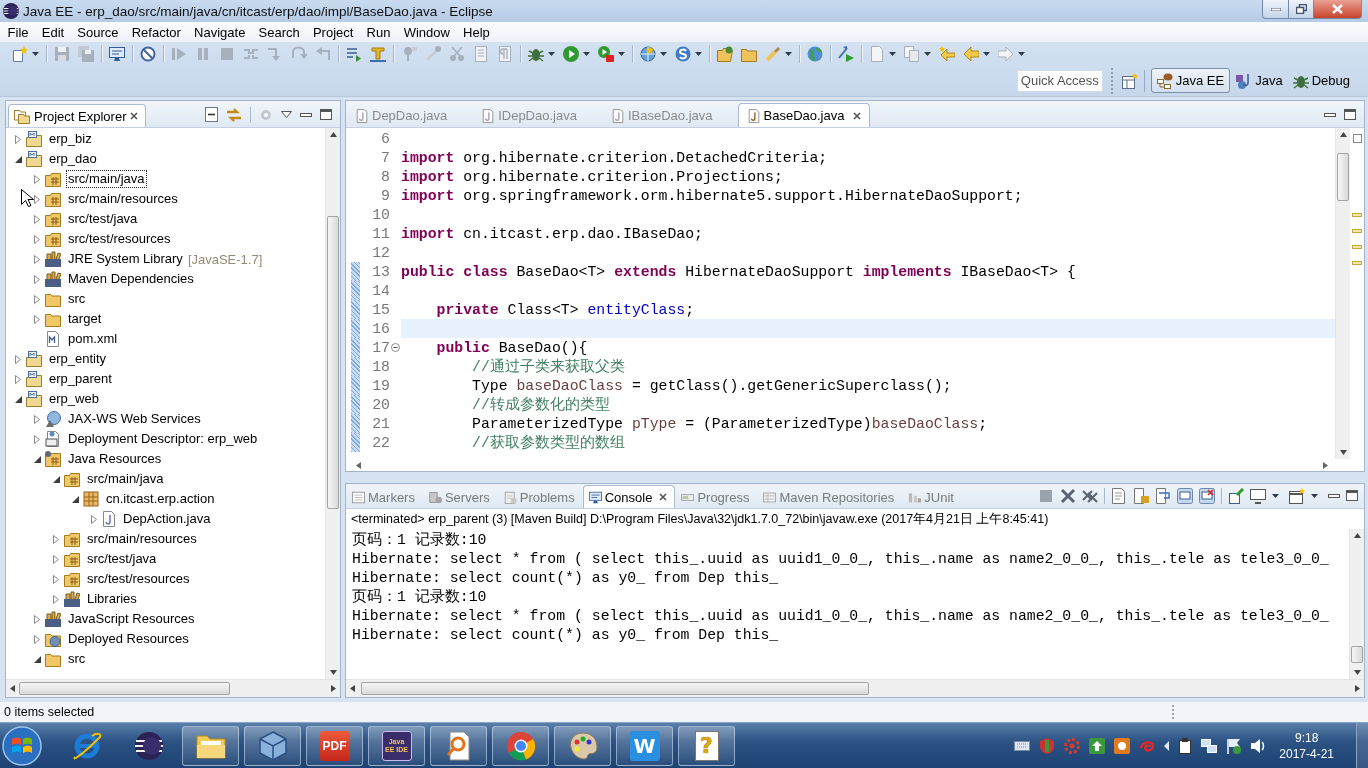 The width and height of the screenshot is (1368, 768). I want to click on view-tab: Progress, so click(716, 496).